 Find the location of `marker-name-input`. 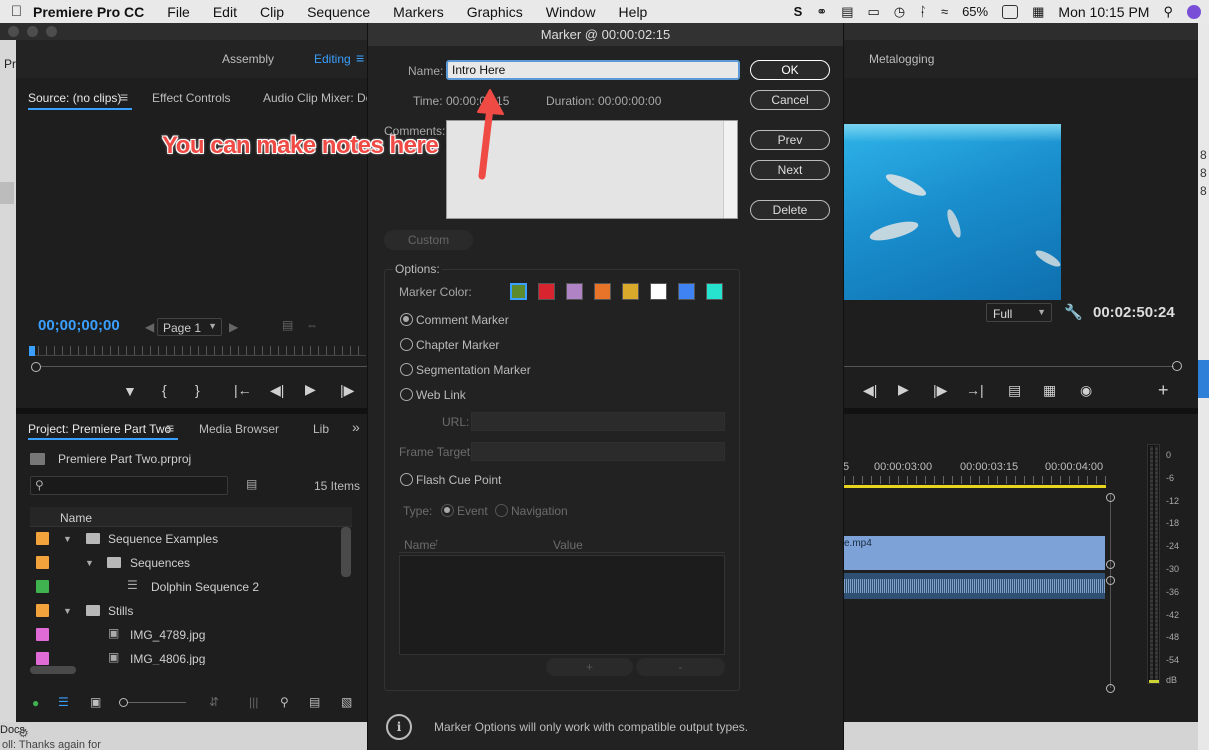

marker-name-input is located at coordinates (593, 70).